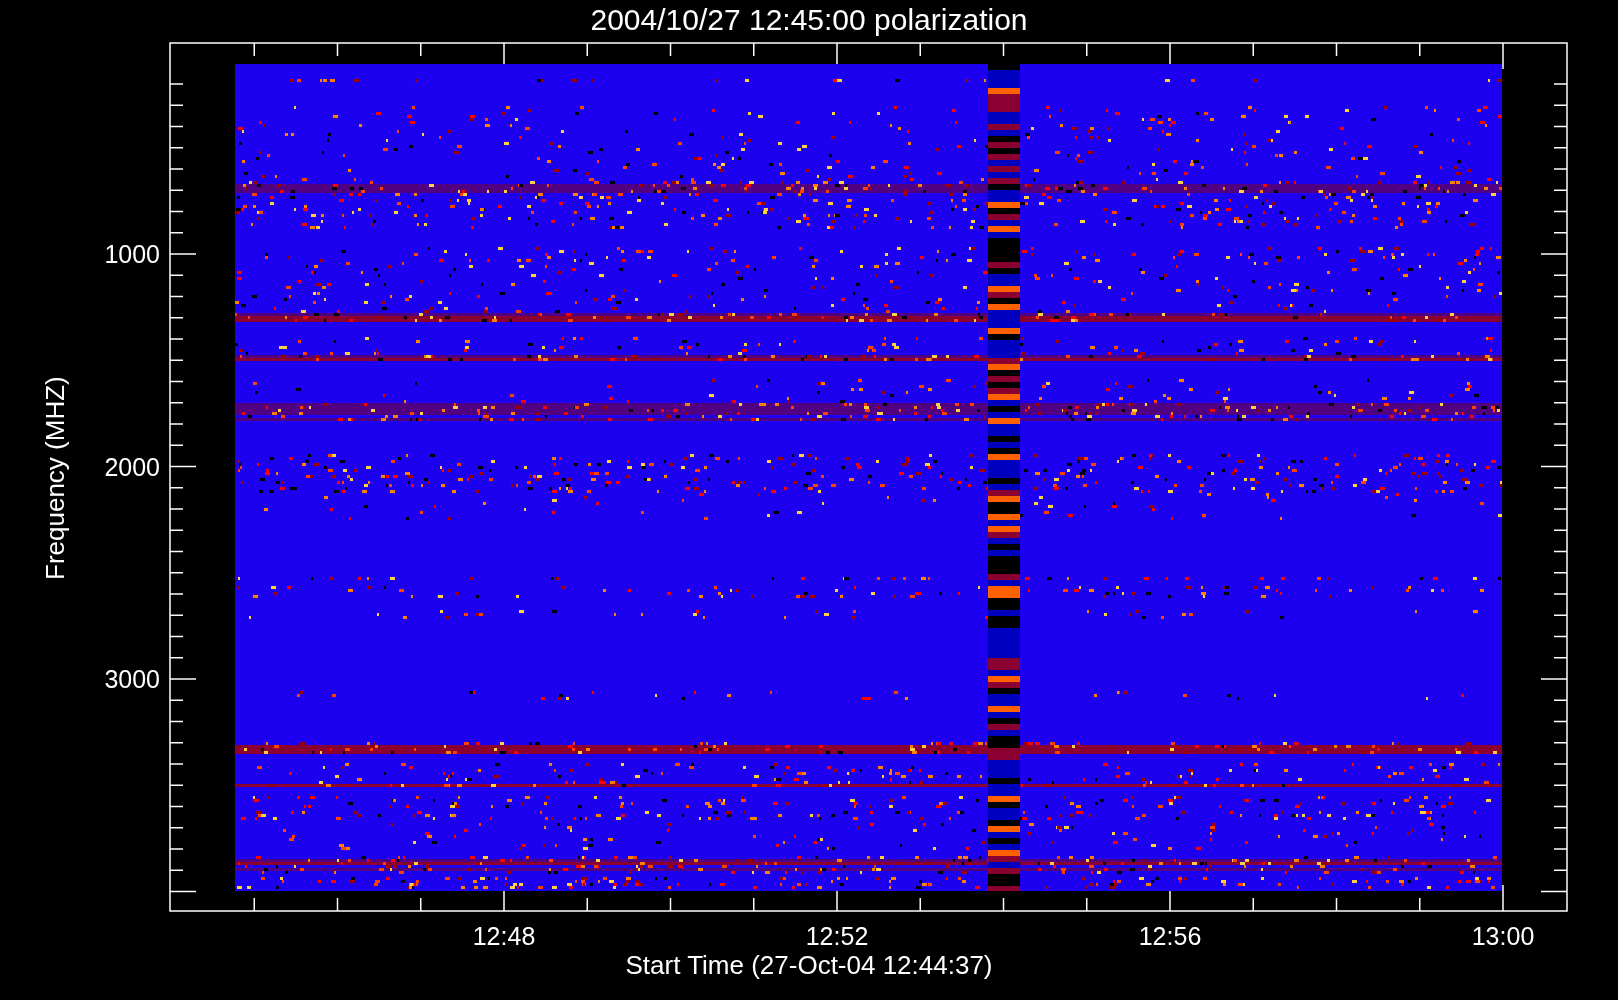  Describe the element at coordinates (504, 936) in the screenshot. I see `x-tick-label: 12:48` at that location.